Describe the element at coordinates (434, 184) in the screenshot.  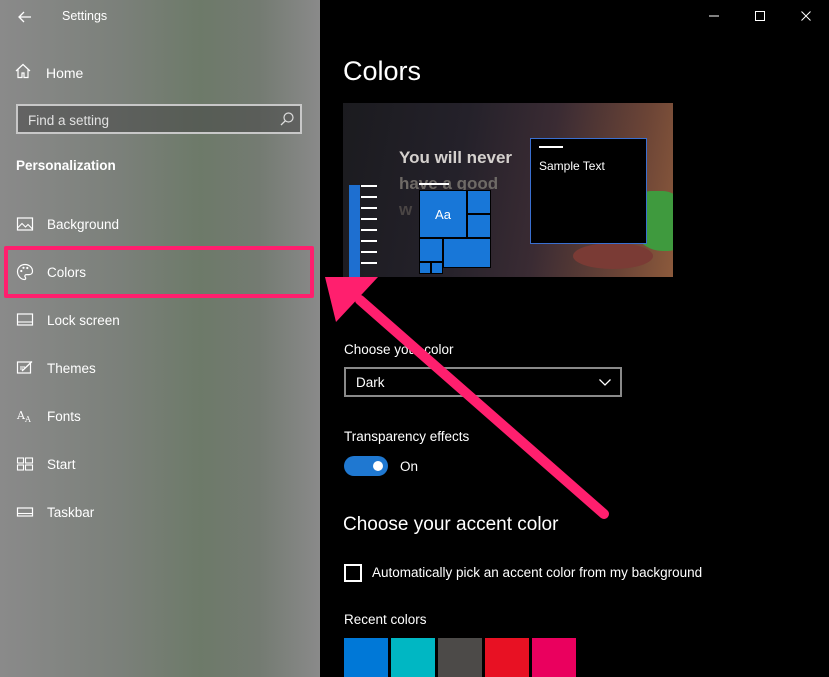
I see `preview-start-bar` at that location.